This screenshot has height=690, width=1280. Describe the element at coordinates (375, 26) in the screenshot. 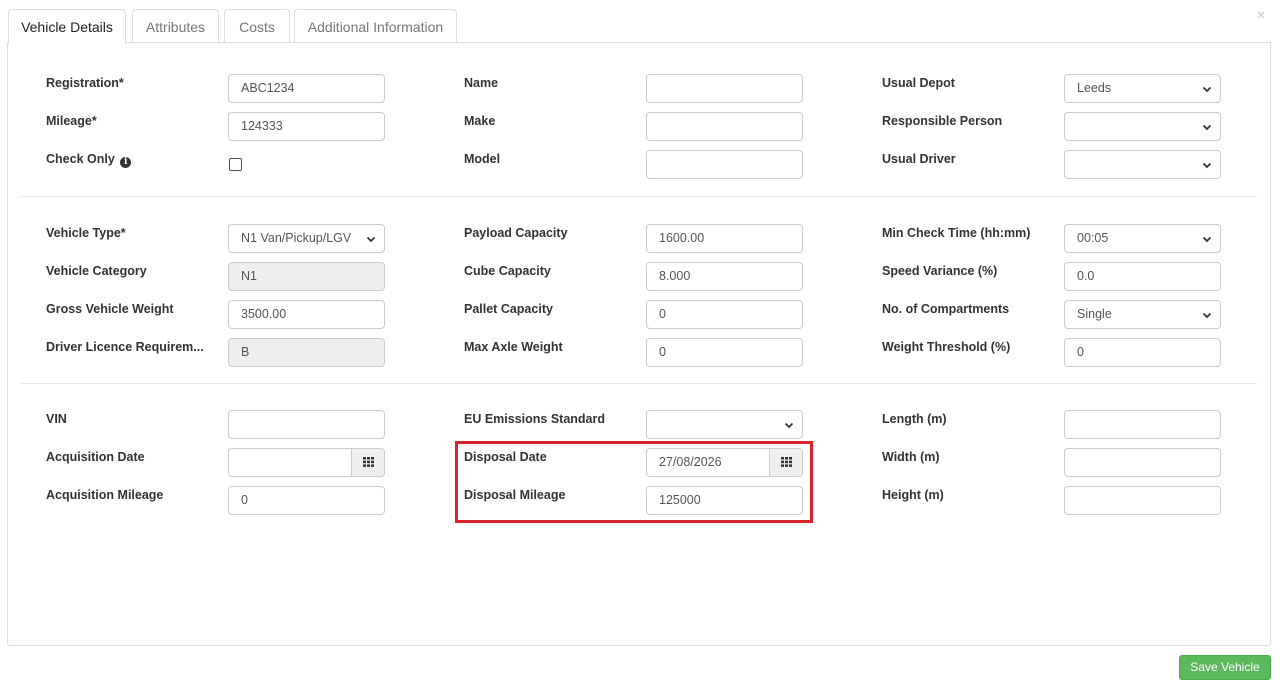

I see `tab-additional-information: Additional Information` at that location.